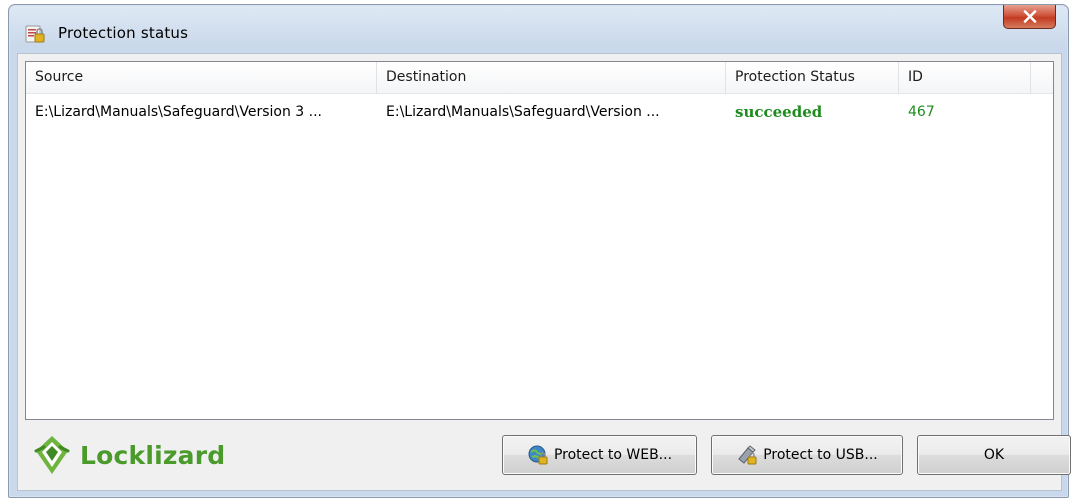  Describe the element at coordinates (965, 78) in the screenshot. I see `column-header-id: ID` at that location.